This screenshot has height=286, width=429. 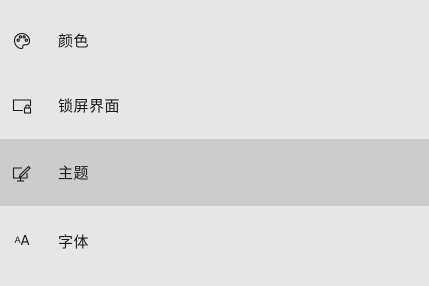 I want to click on nav-item-label: 锁屏界面, so click(x=89, y=106).